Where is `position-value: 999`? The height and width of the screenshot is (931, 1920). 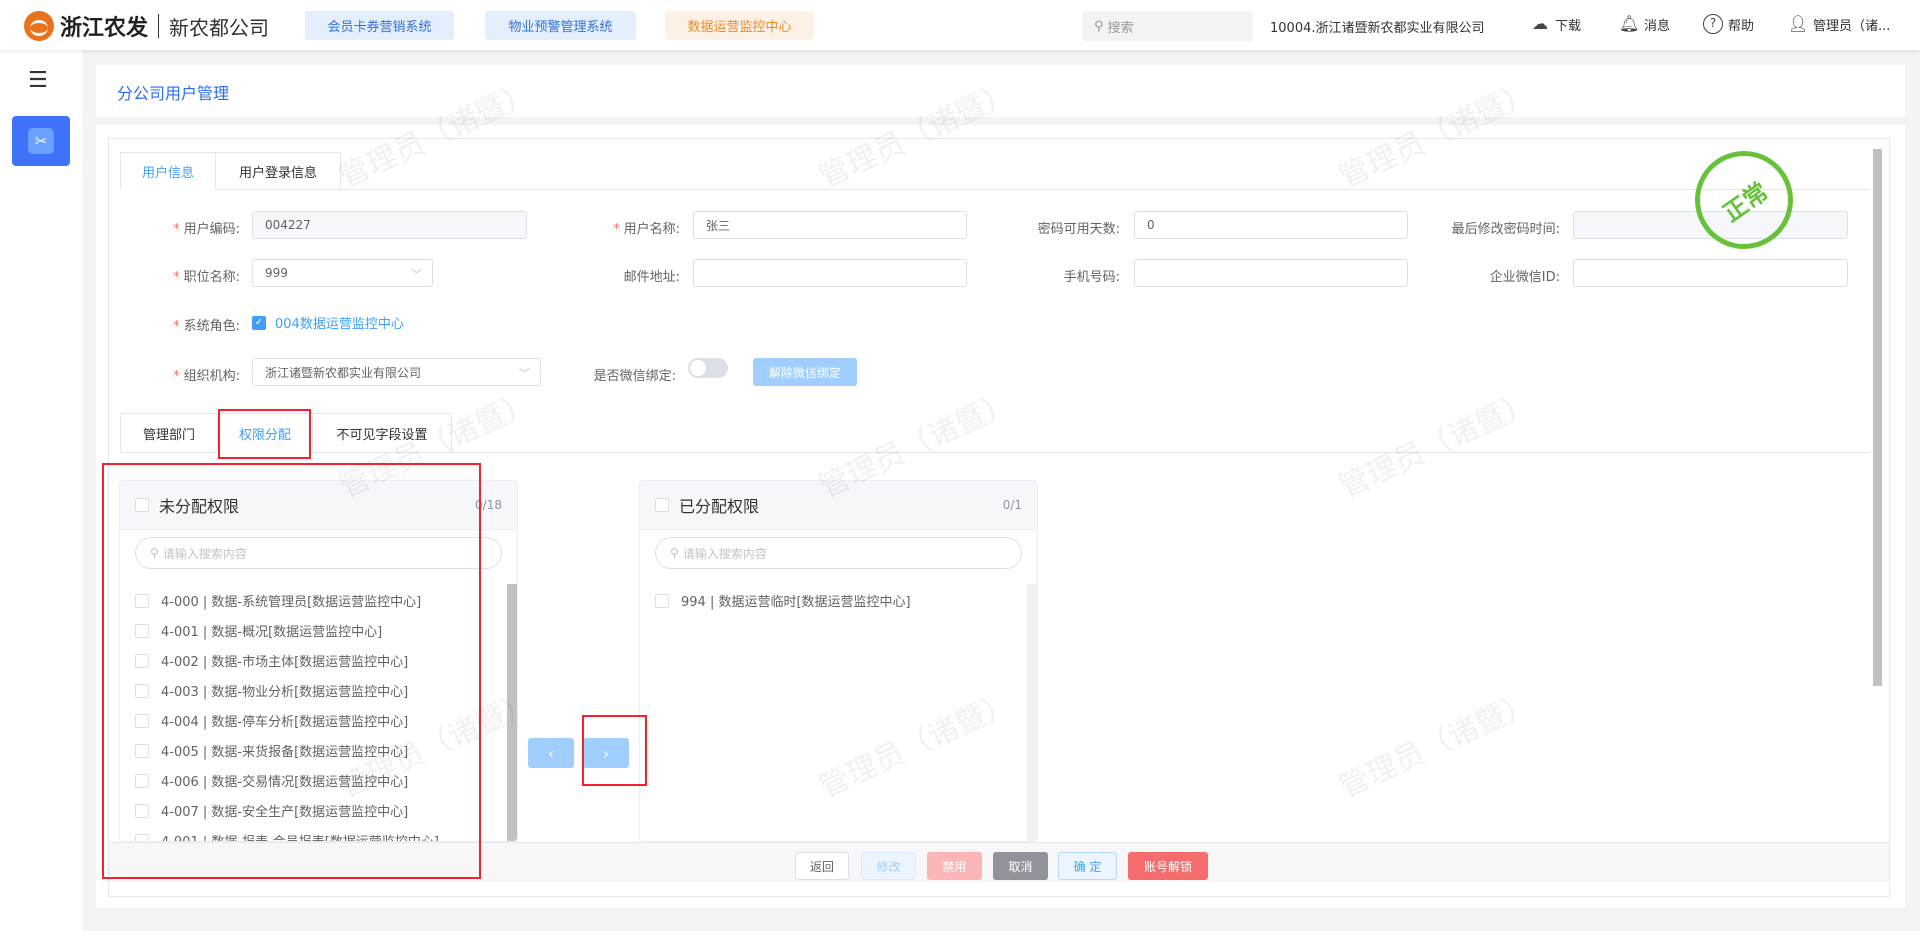
position-value: 999 is located at coordinates (276, 273).